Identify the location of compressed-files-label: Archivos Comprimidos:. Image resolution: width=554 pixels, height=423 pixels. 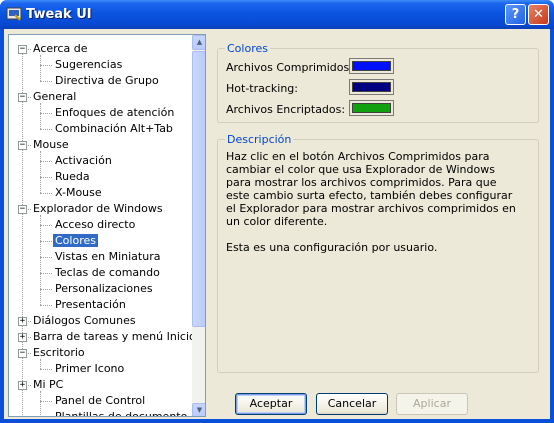
(289, 67).